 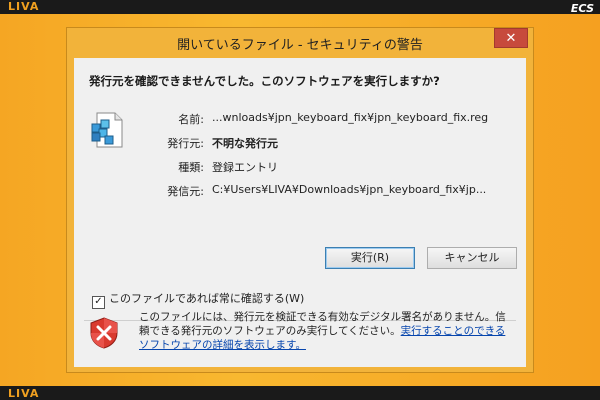 What do you see at coordinates (185, 191) in the screenshot?
I see `from-label: 発信元:` at bounding box center [185, 191].